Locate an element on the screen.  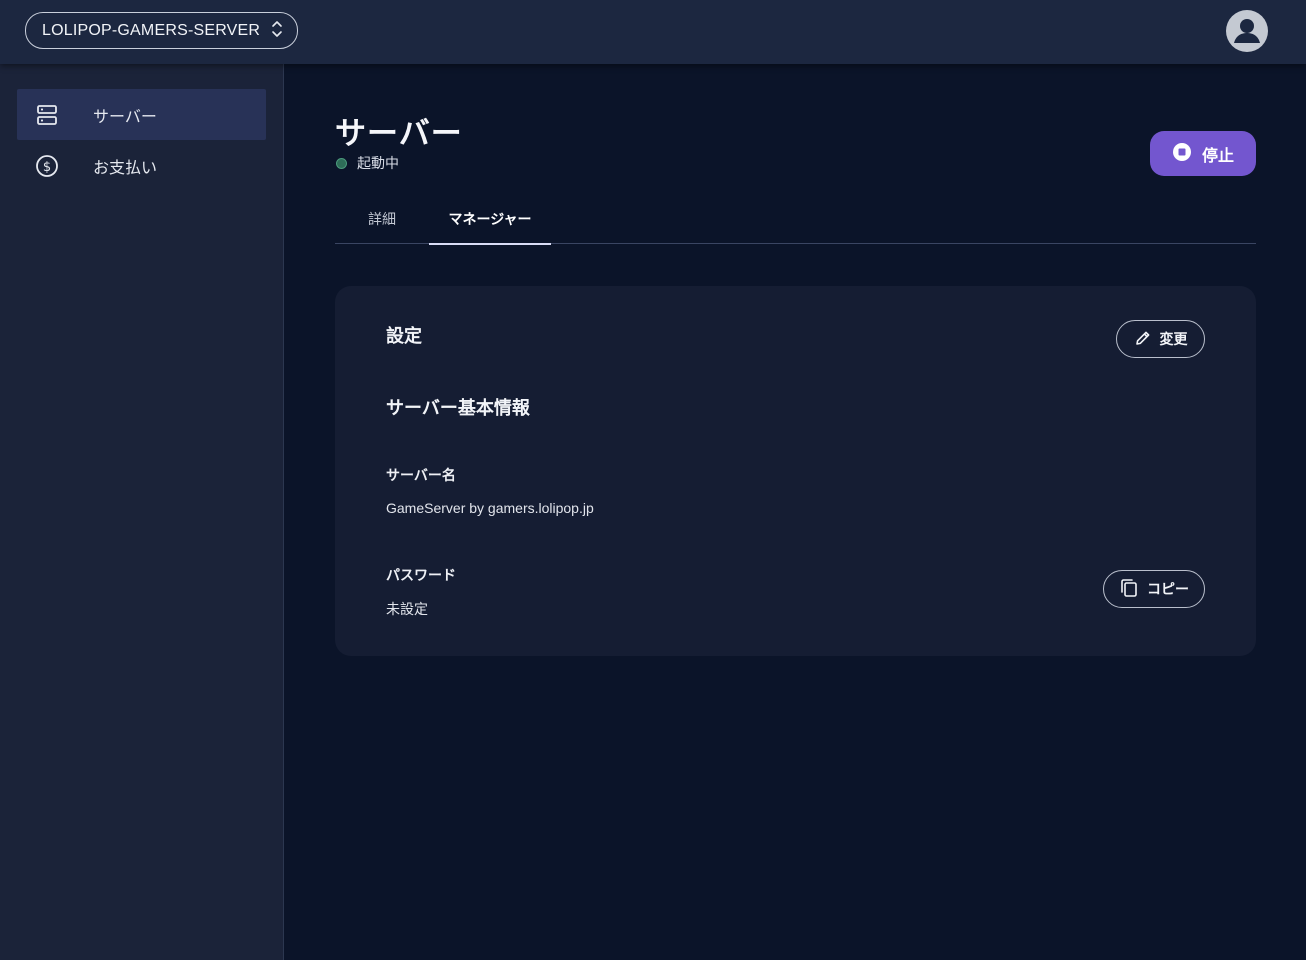
server-selector-label: LOLIPOP-GAMERS-SERVER is located at coordinates (151, 30).